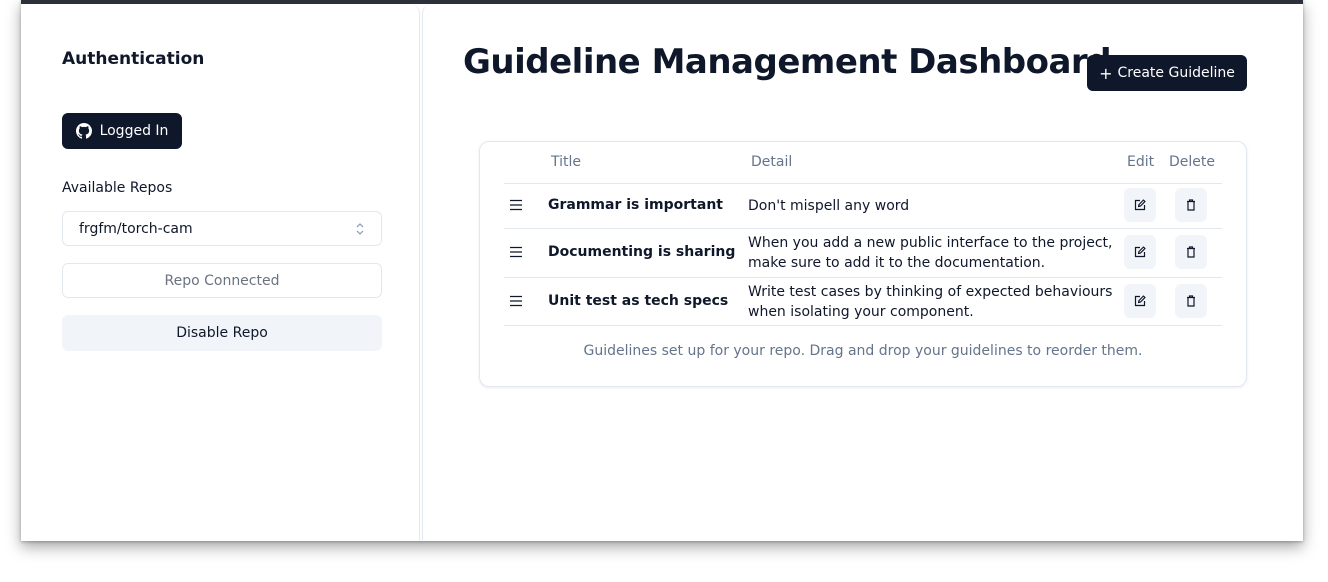 The image size is (1328, 582). I want to click on auth-heading: Authentication, so click(133, 59).